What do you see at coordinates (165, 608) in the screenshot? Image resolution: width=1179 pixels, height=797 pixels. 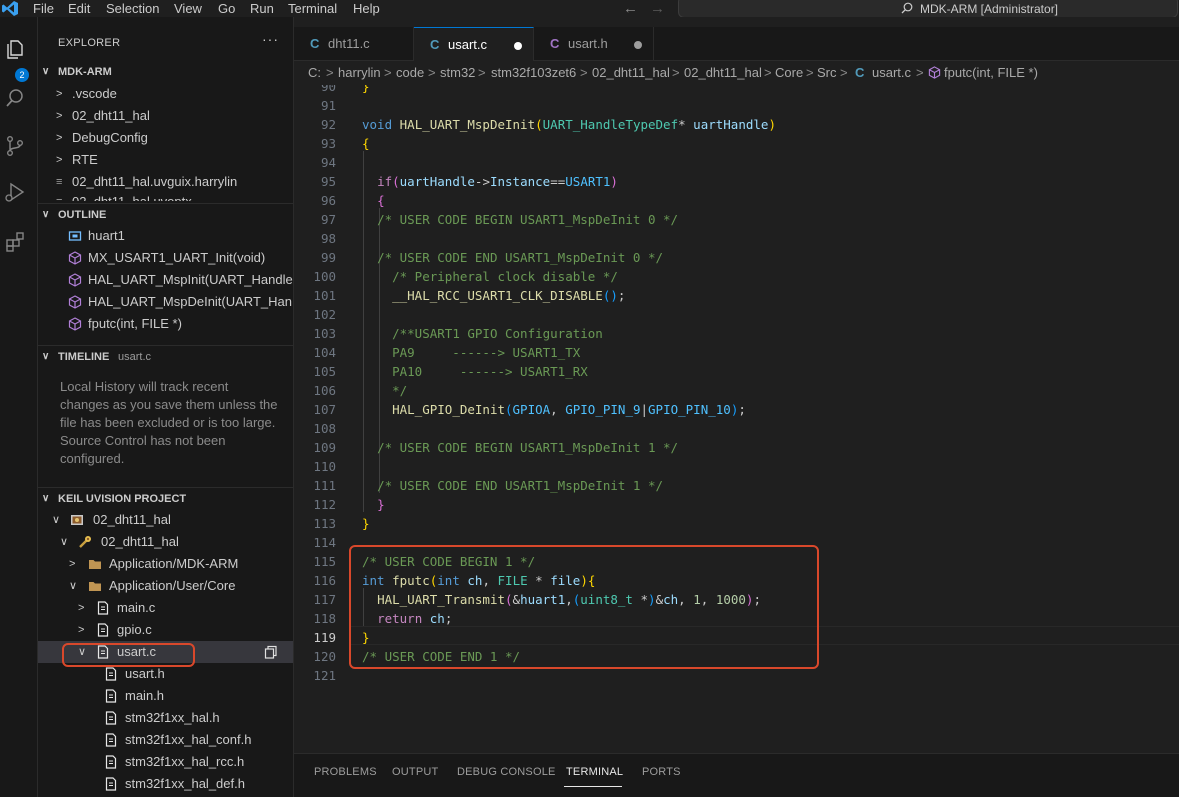 I see `keil-file-main-c: > main.c` at bounding box center [165, 608].